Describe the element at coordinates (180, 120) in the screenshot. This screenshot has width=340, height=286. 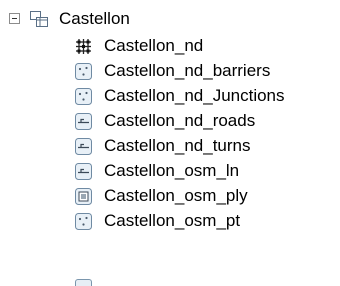
I see `tree-item-label: Castellon_nd_roads` at that location.